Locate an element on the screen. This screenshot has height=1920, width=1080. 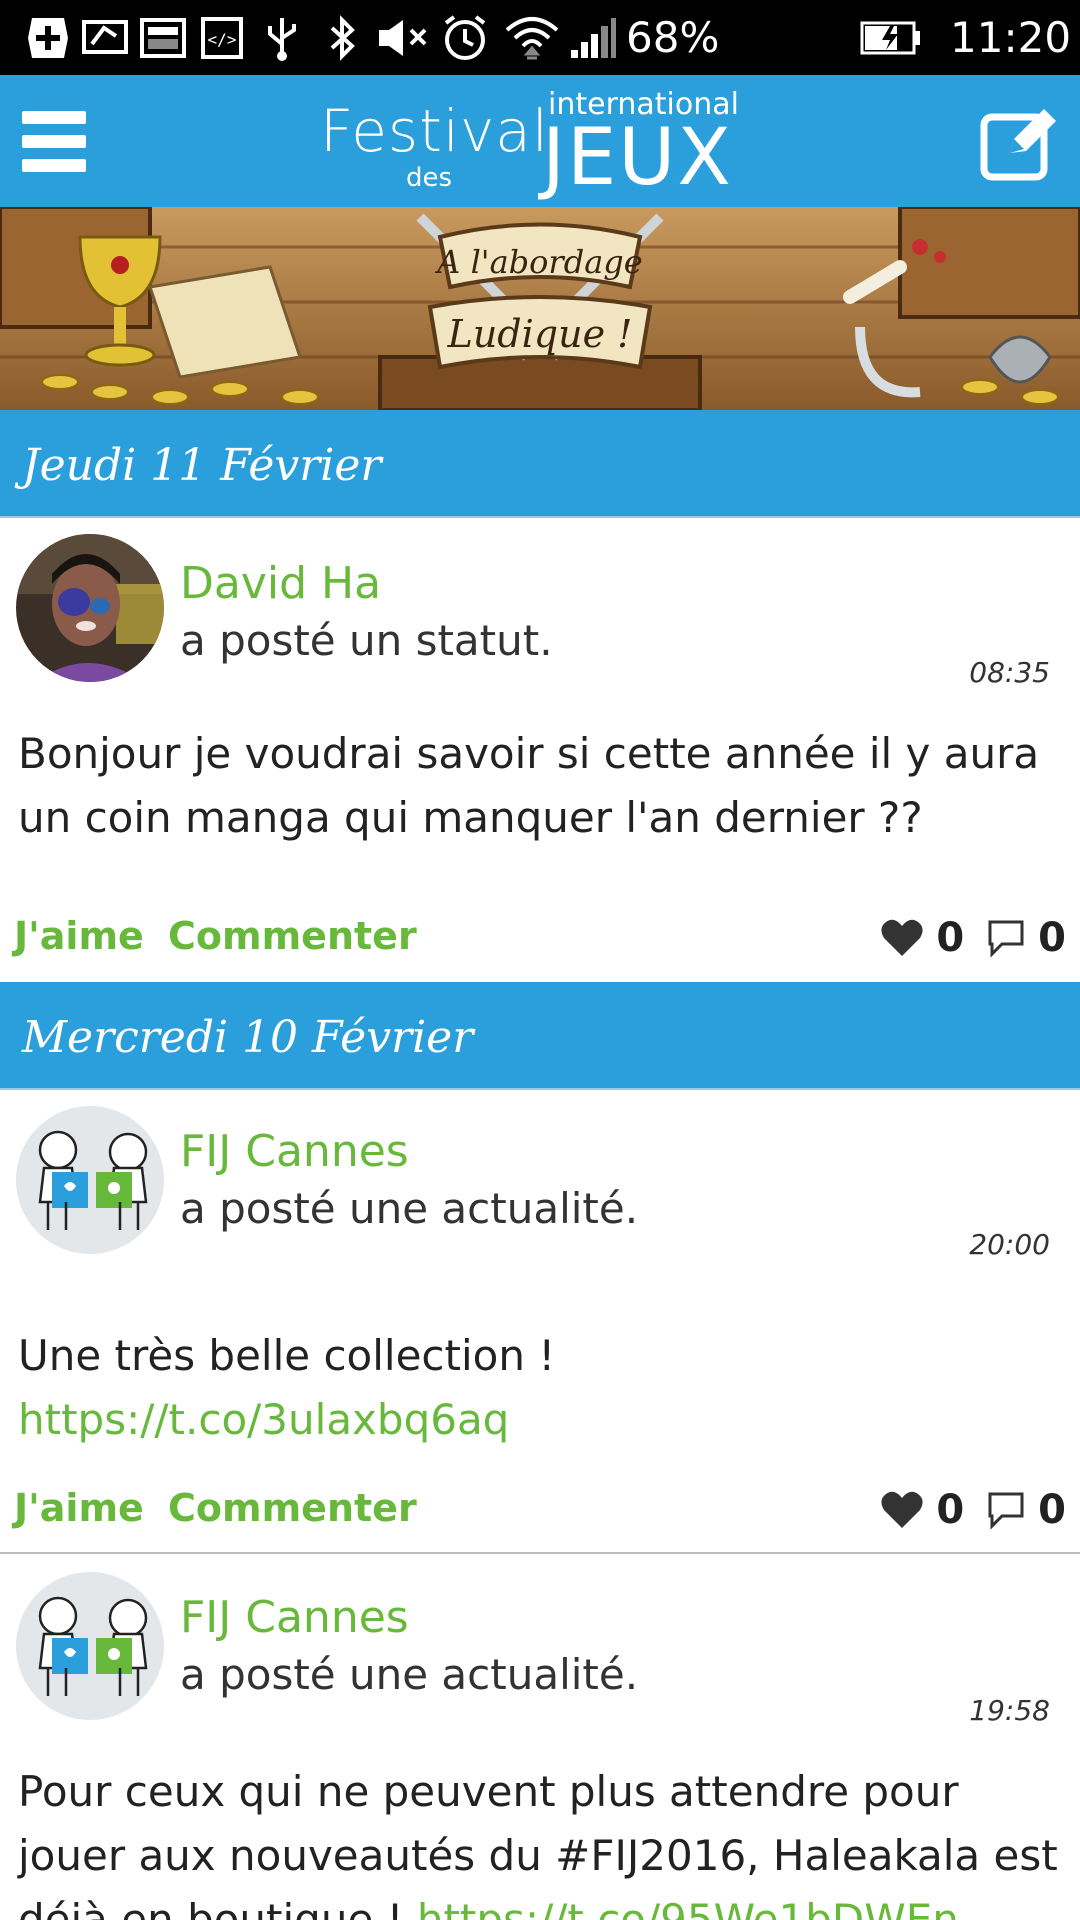
post-divider is located at coordinates (540, 1553).